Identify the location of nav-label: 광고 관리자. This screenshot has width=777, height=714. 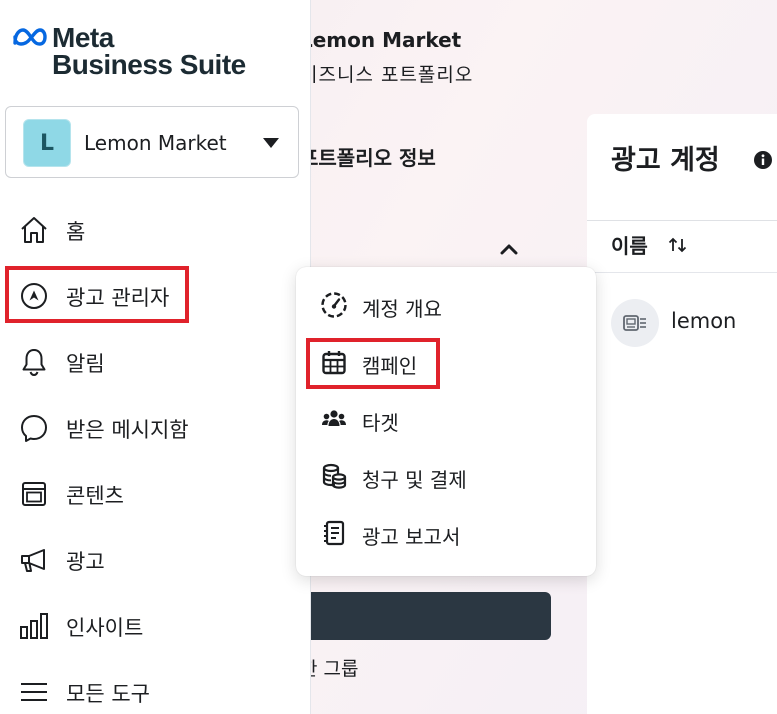
(118, 298).